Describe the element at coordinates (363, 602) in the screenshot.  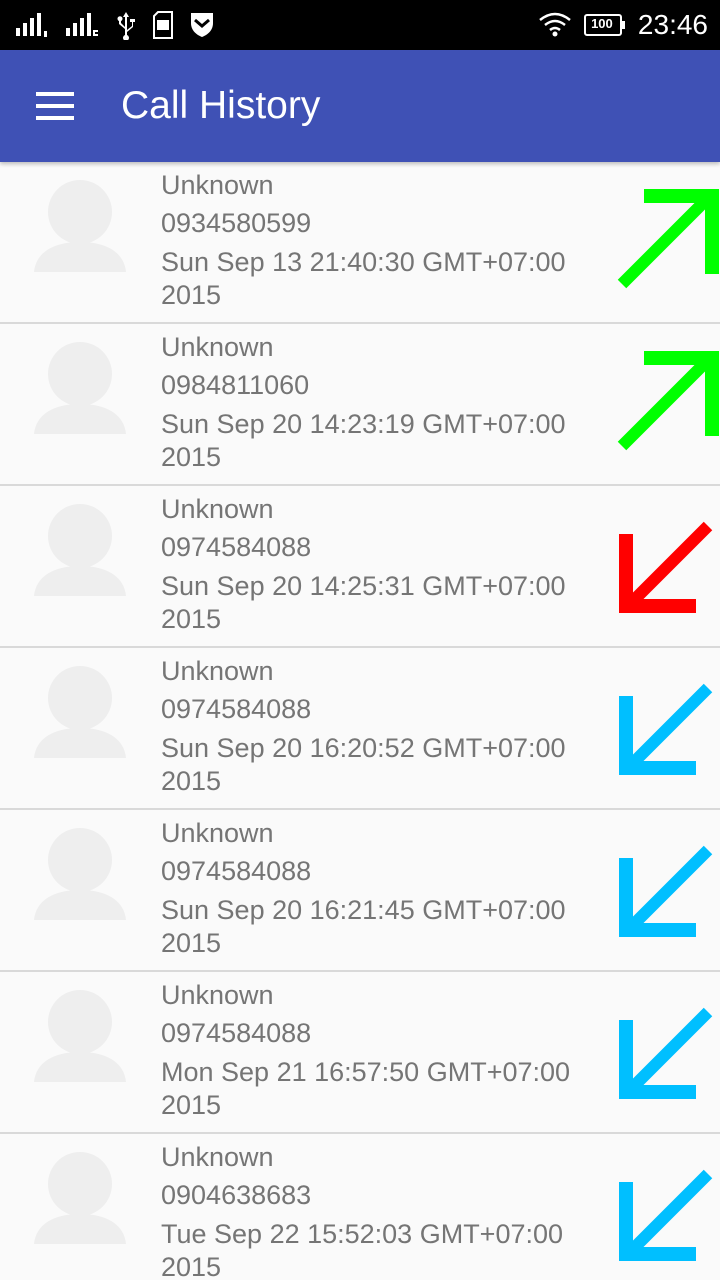
I see `call-date: Sun Sep 20 14:25:31 GMT+07:00 2015` at that location.